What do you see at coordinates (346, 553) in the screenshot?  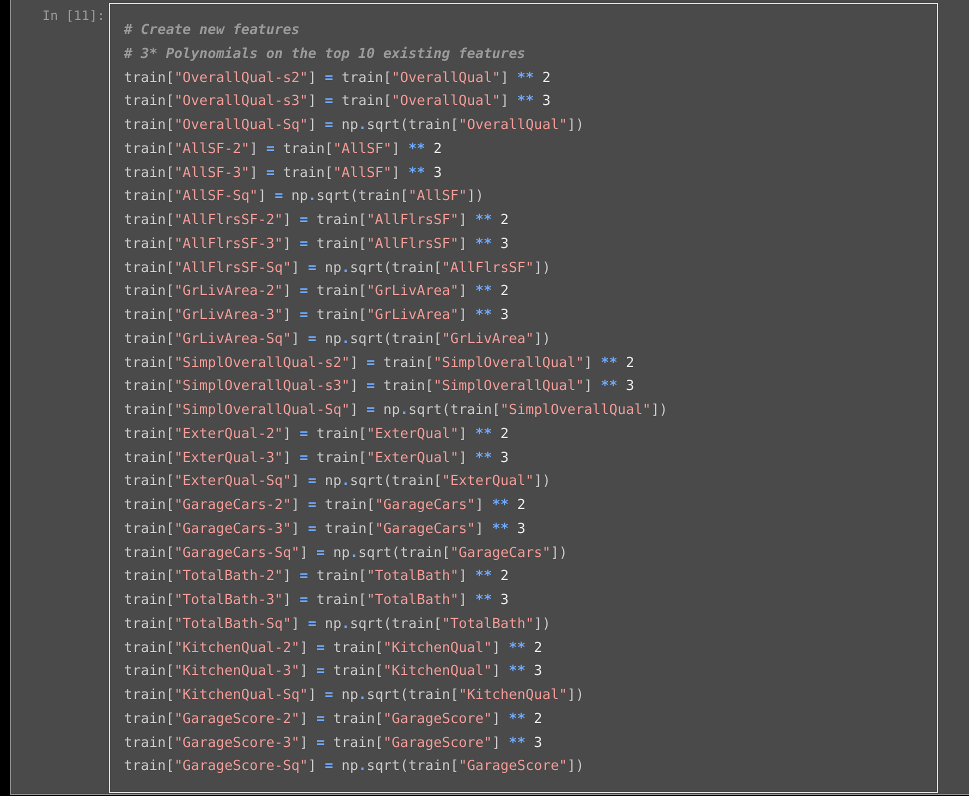 I see `code-line: train["GarageCars-Sq"] = np.sqrt(train["GarageCars"])` at bounding box center [346, 553].